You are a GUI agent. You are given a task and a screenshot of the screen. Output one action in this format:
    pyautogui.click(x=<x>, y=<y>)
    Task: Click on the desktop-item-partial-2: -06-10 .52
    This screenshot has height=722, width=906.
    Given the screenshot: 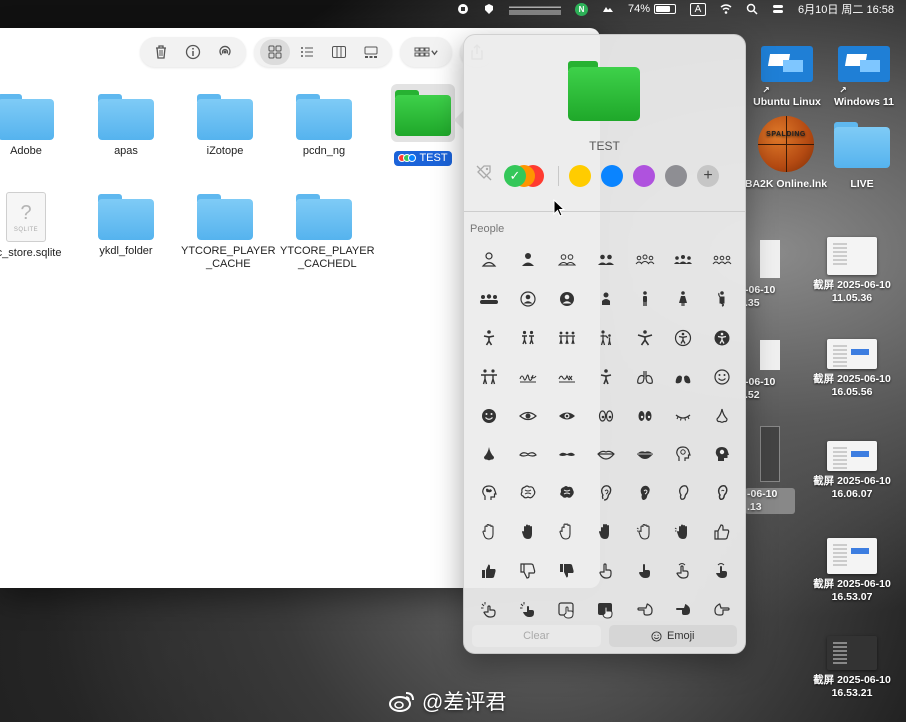 What is the action you would take?
    pyautogui.click(x=770, y=371)
    